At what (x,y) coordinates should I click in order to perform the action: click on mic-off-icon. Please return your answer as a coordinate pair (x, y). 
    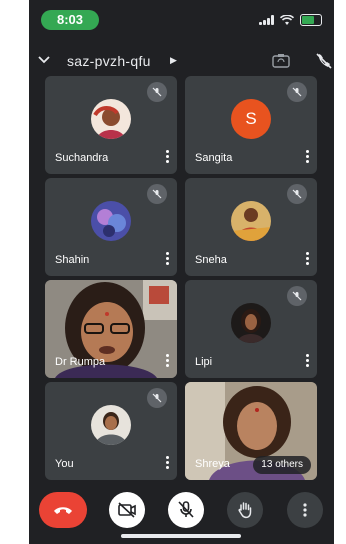
    Looking at the image, I should click on (186, 509).